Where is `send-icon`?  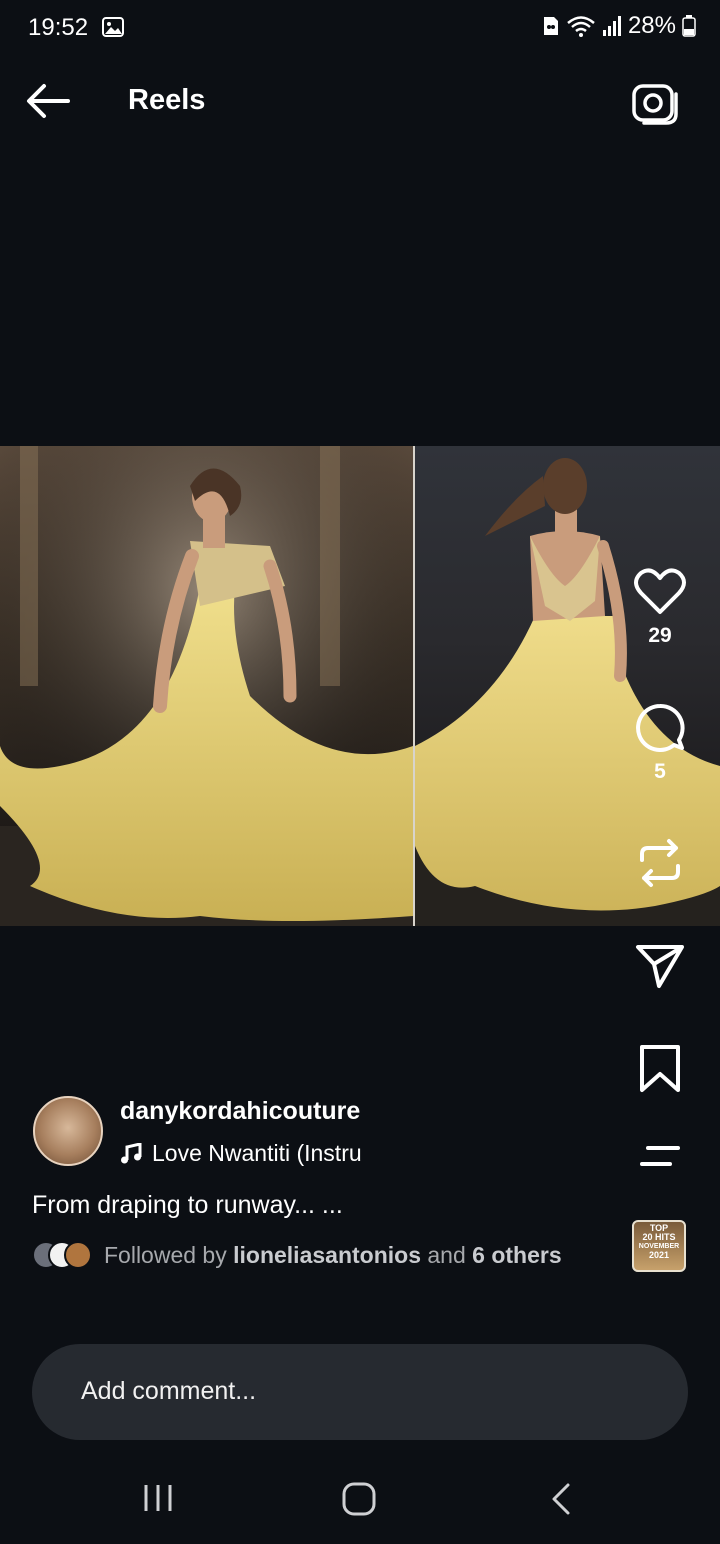 send-icon is located at coordinates (660, 966).